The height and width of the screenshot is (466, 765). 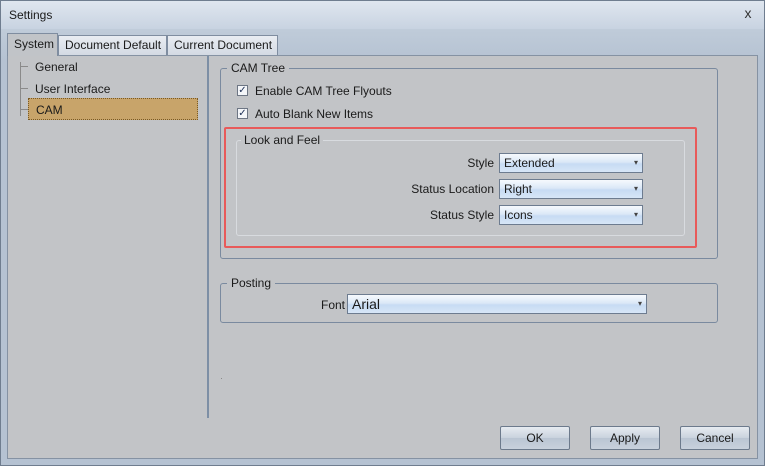 What do you see at coordinates (518, 189) in the screenshot?
I see `status-location-value: Right` at bounding box center [518, 189].